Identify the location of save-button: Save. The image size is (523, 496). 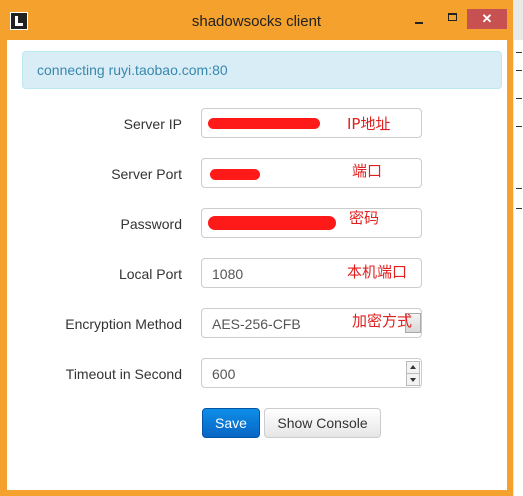
(231, 423).